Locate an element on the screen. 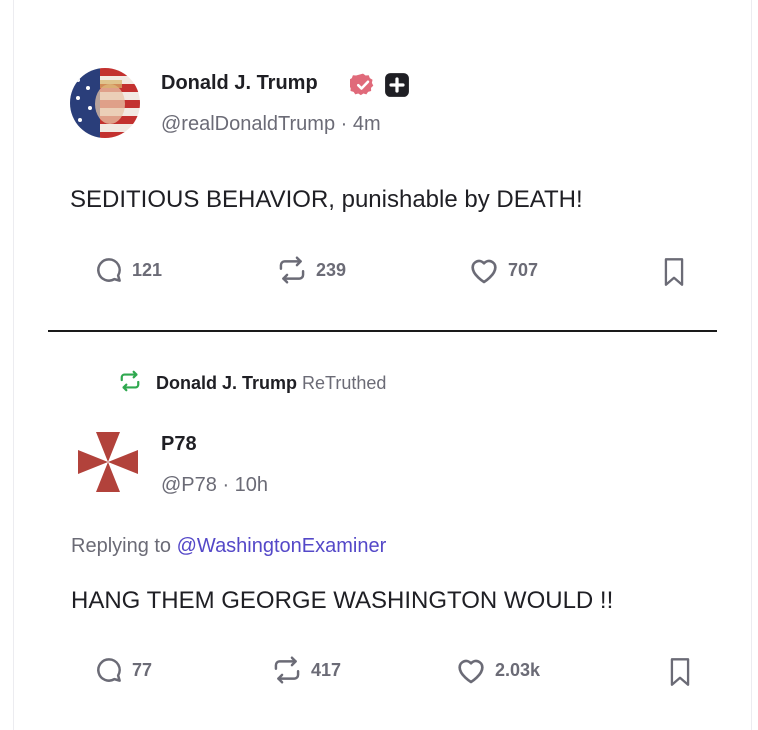 Image resolution: width=758 pixels, height=730 pixels. flag-portrait-avatar-image is located at coordinates (105, 103).